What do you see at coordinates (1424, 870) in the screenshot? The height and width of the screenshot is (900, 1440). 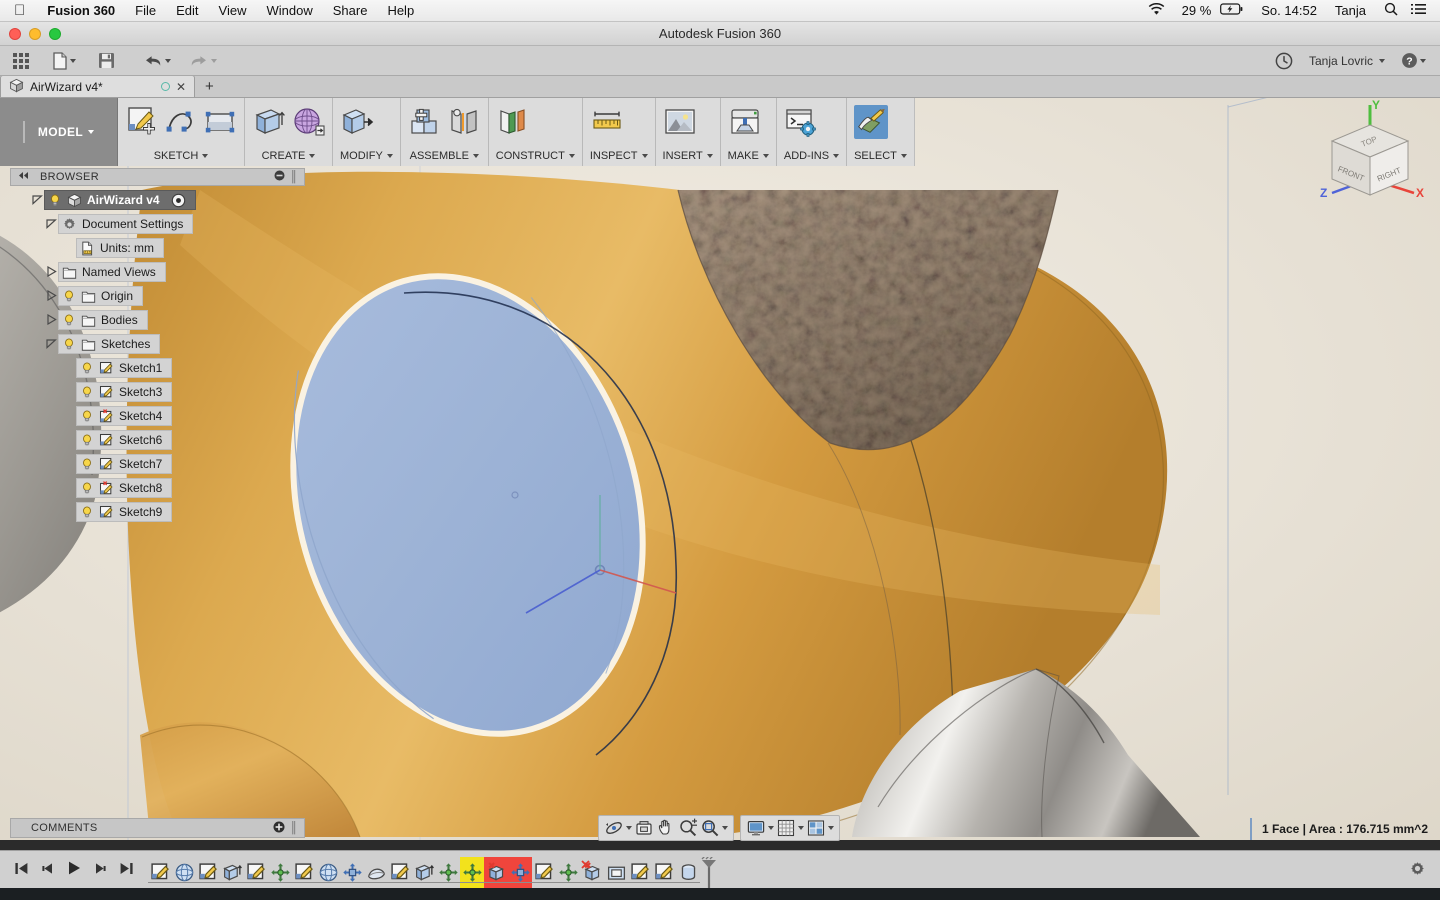 I see `gear-icon` at bounding box center [1424, 870].